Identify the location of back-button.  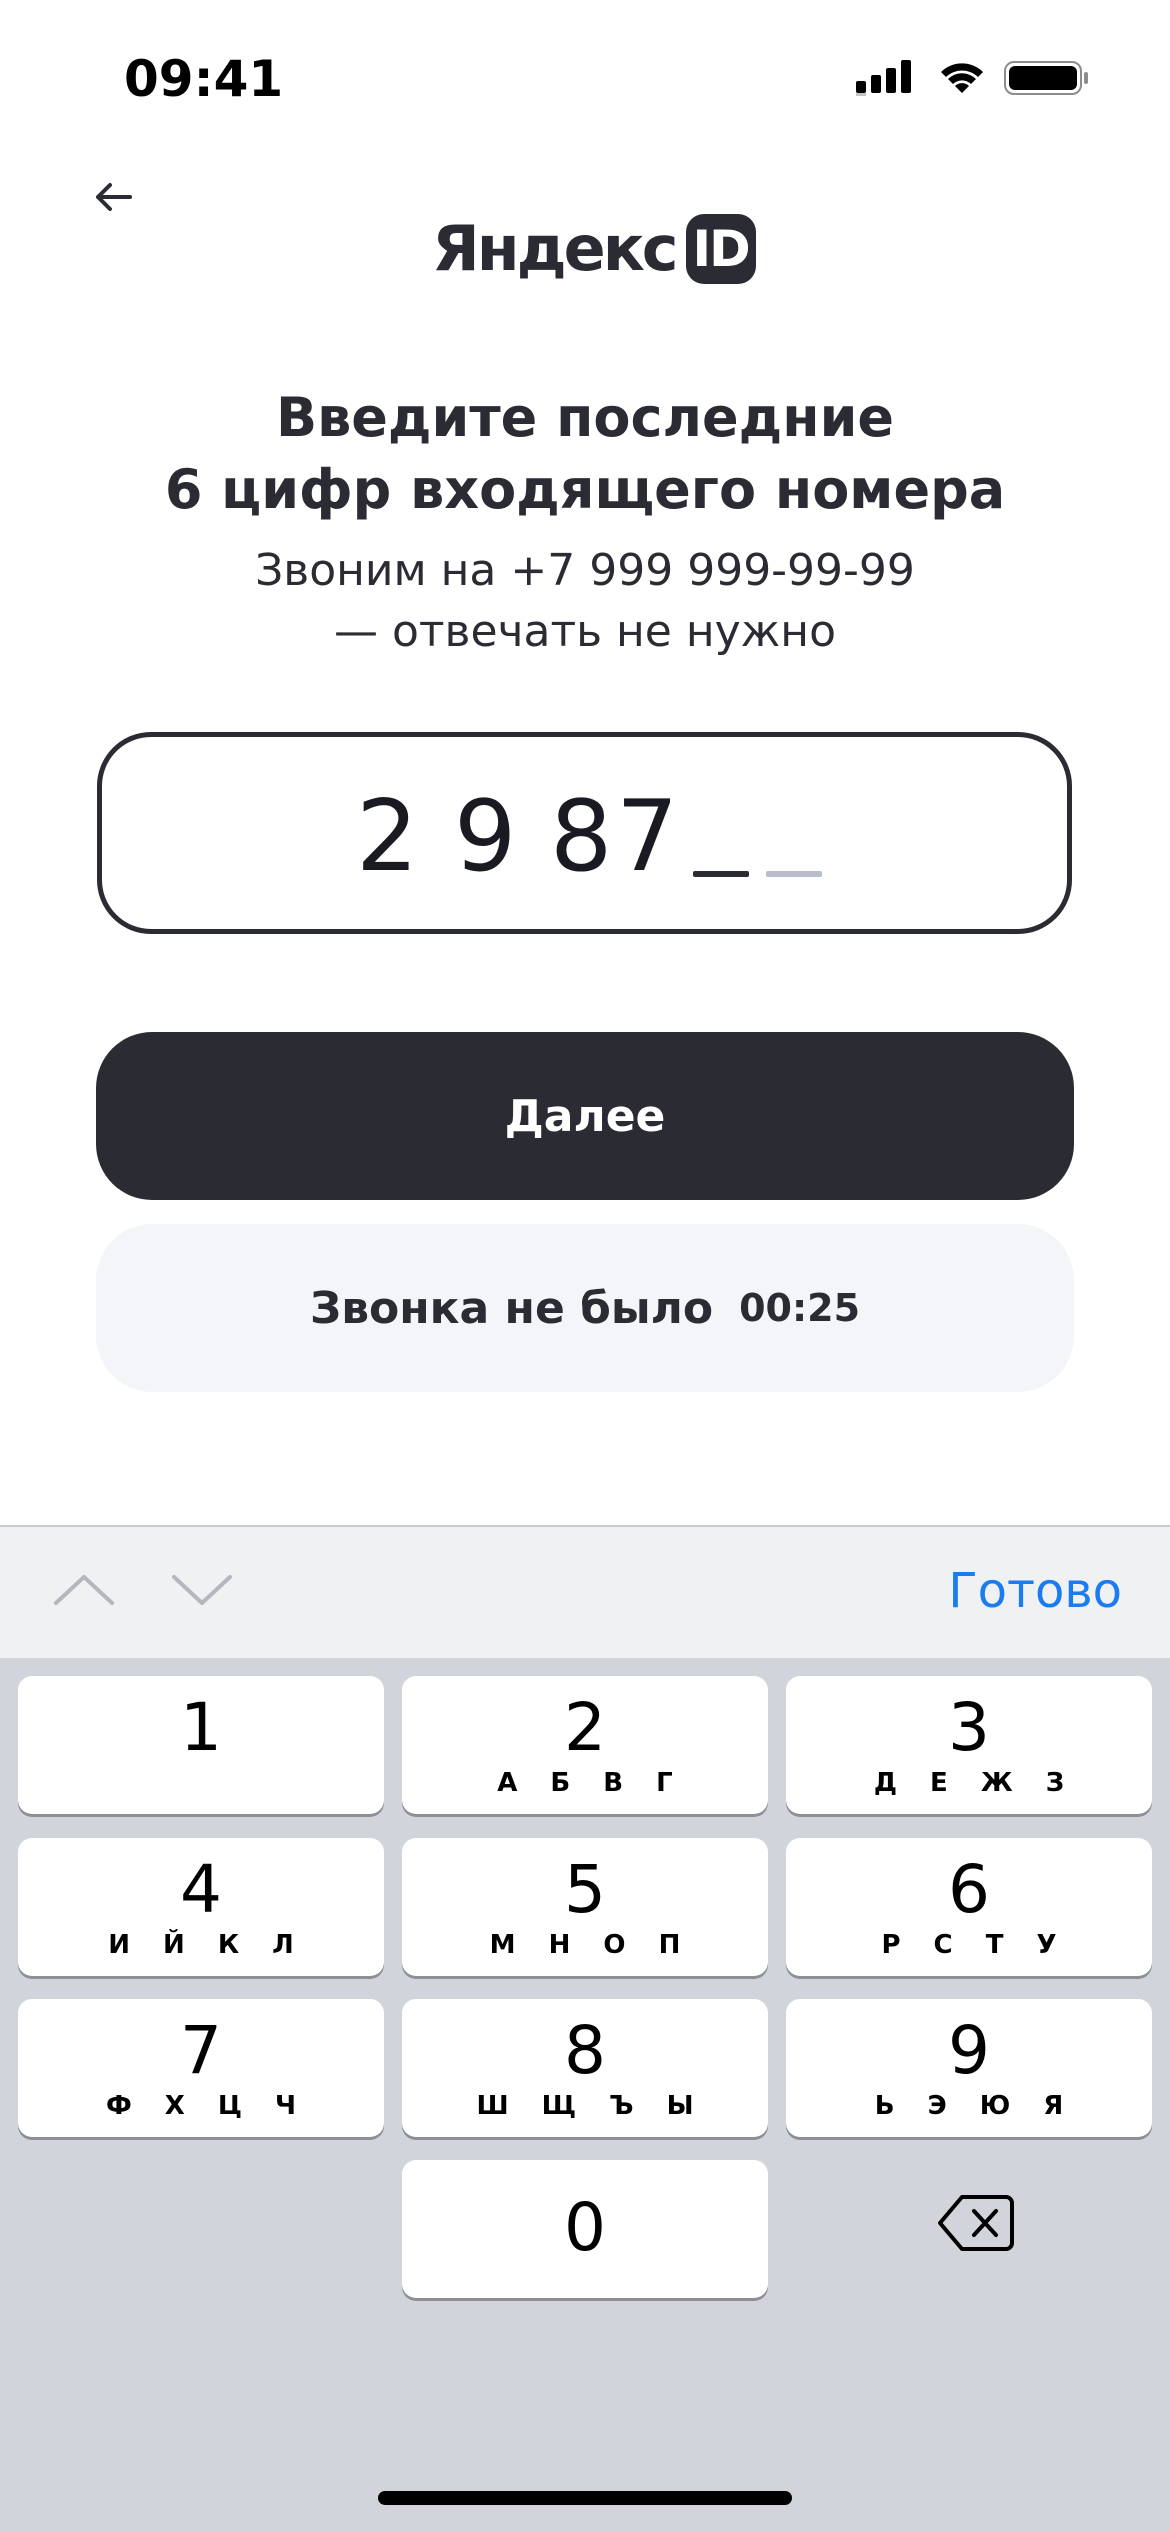
(113, 197).